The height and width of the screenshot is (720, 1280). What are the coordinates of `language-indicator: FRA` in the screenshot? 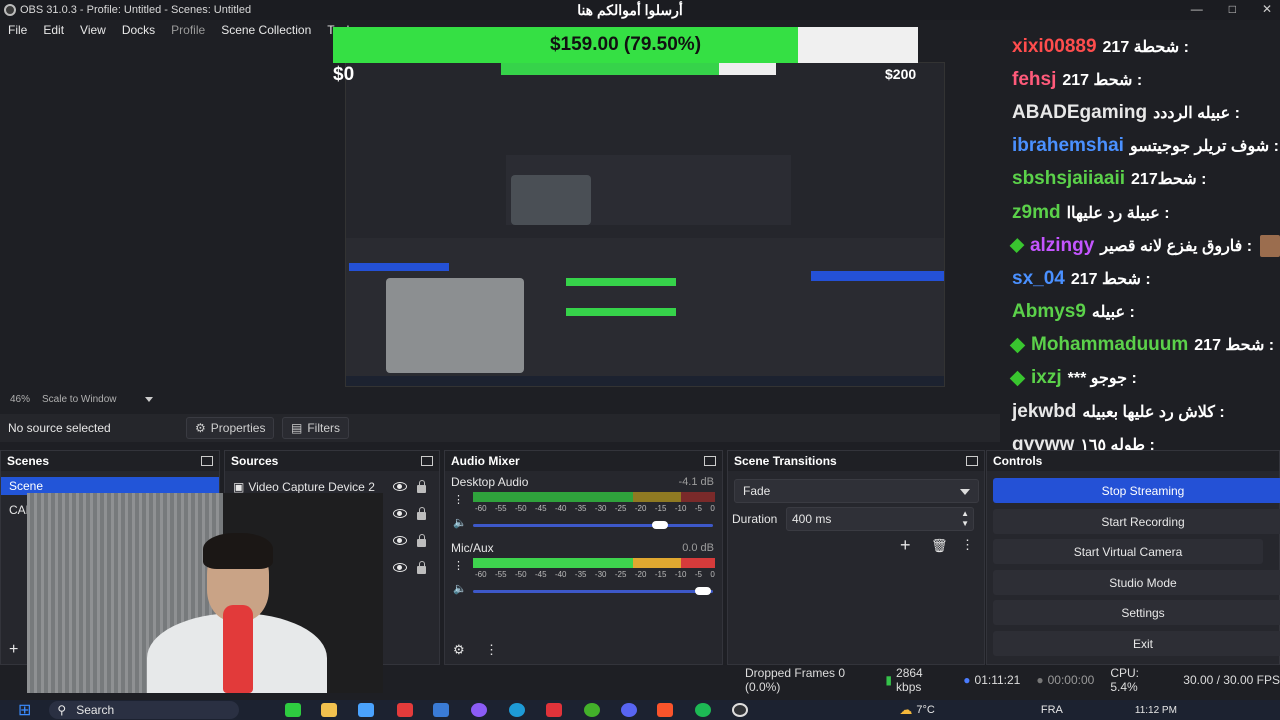 It's located at (1052, 710).